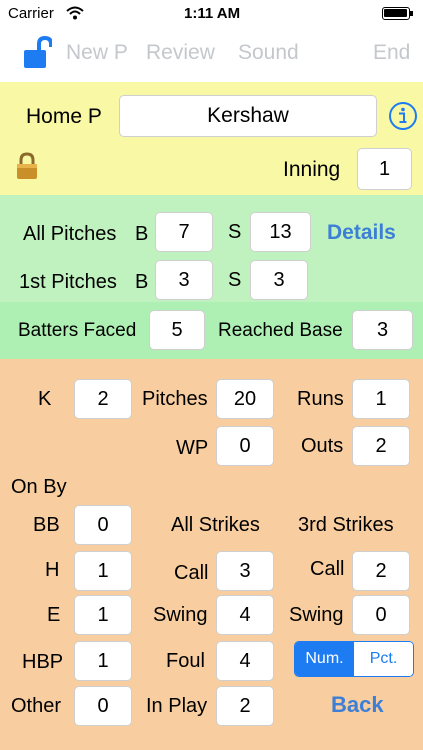 This screenshot has width=423, height=750. What do you see at coordinates (54, 615) in the screenshot?
I see `e-label: E` at bounding box center [54, 615].